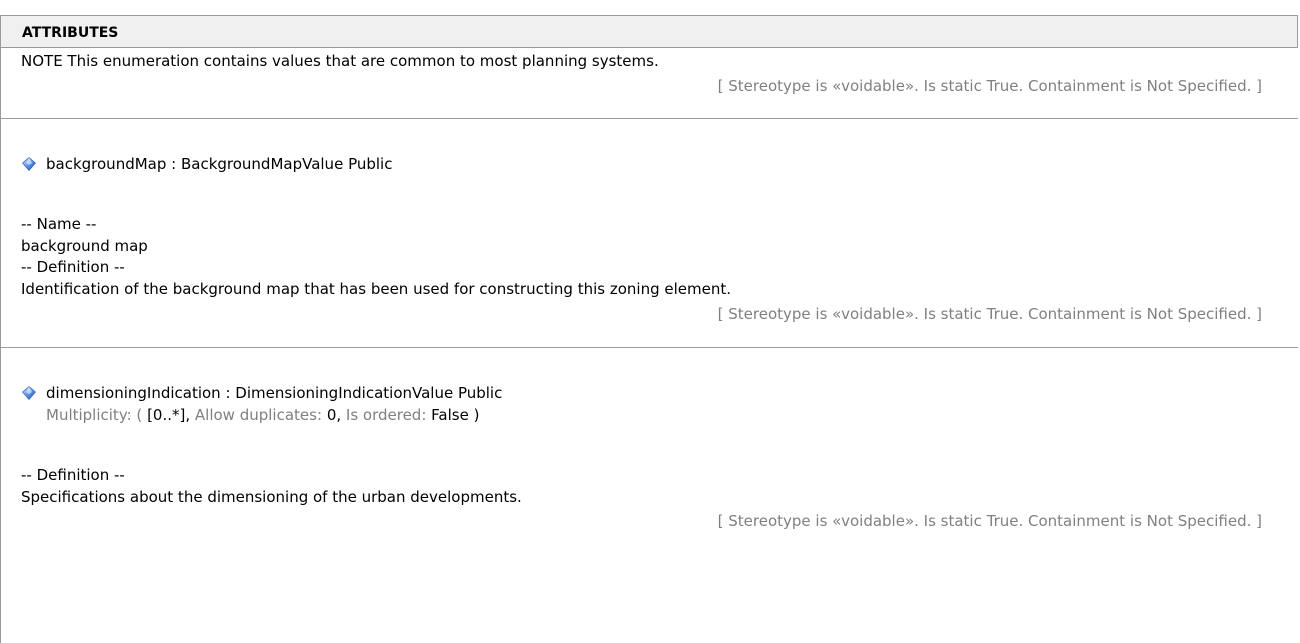 The image size is (1300, 643). Describe the element at coordinates (59, 224) in the screenshot. I see `name-header: -- Name --` at that location.